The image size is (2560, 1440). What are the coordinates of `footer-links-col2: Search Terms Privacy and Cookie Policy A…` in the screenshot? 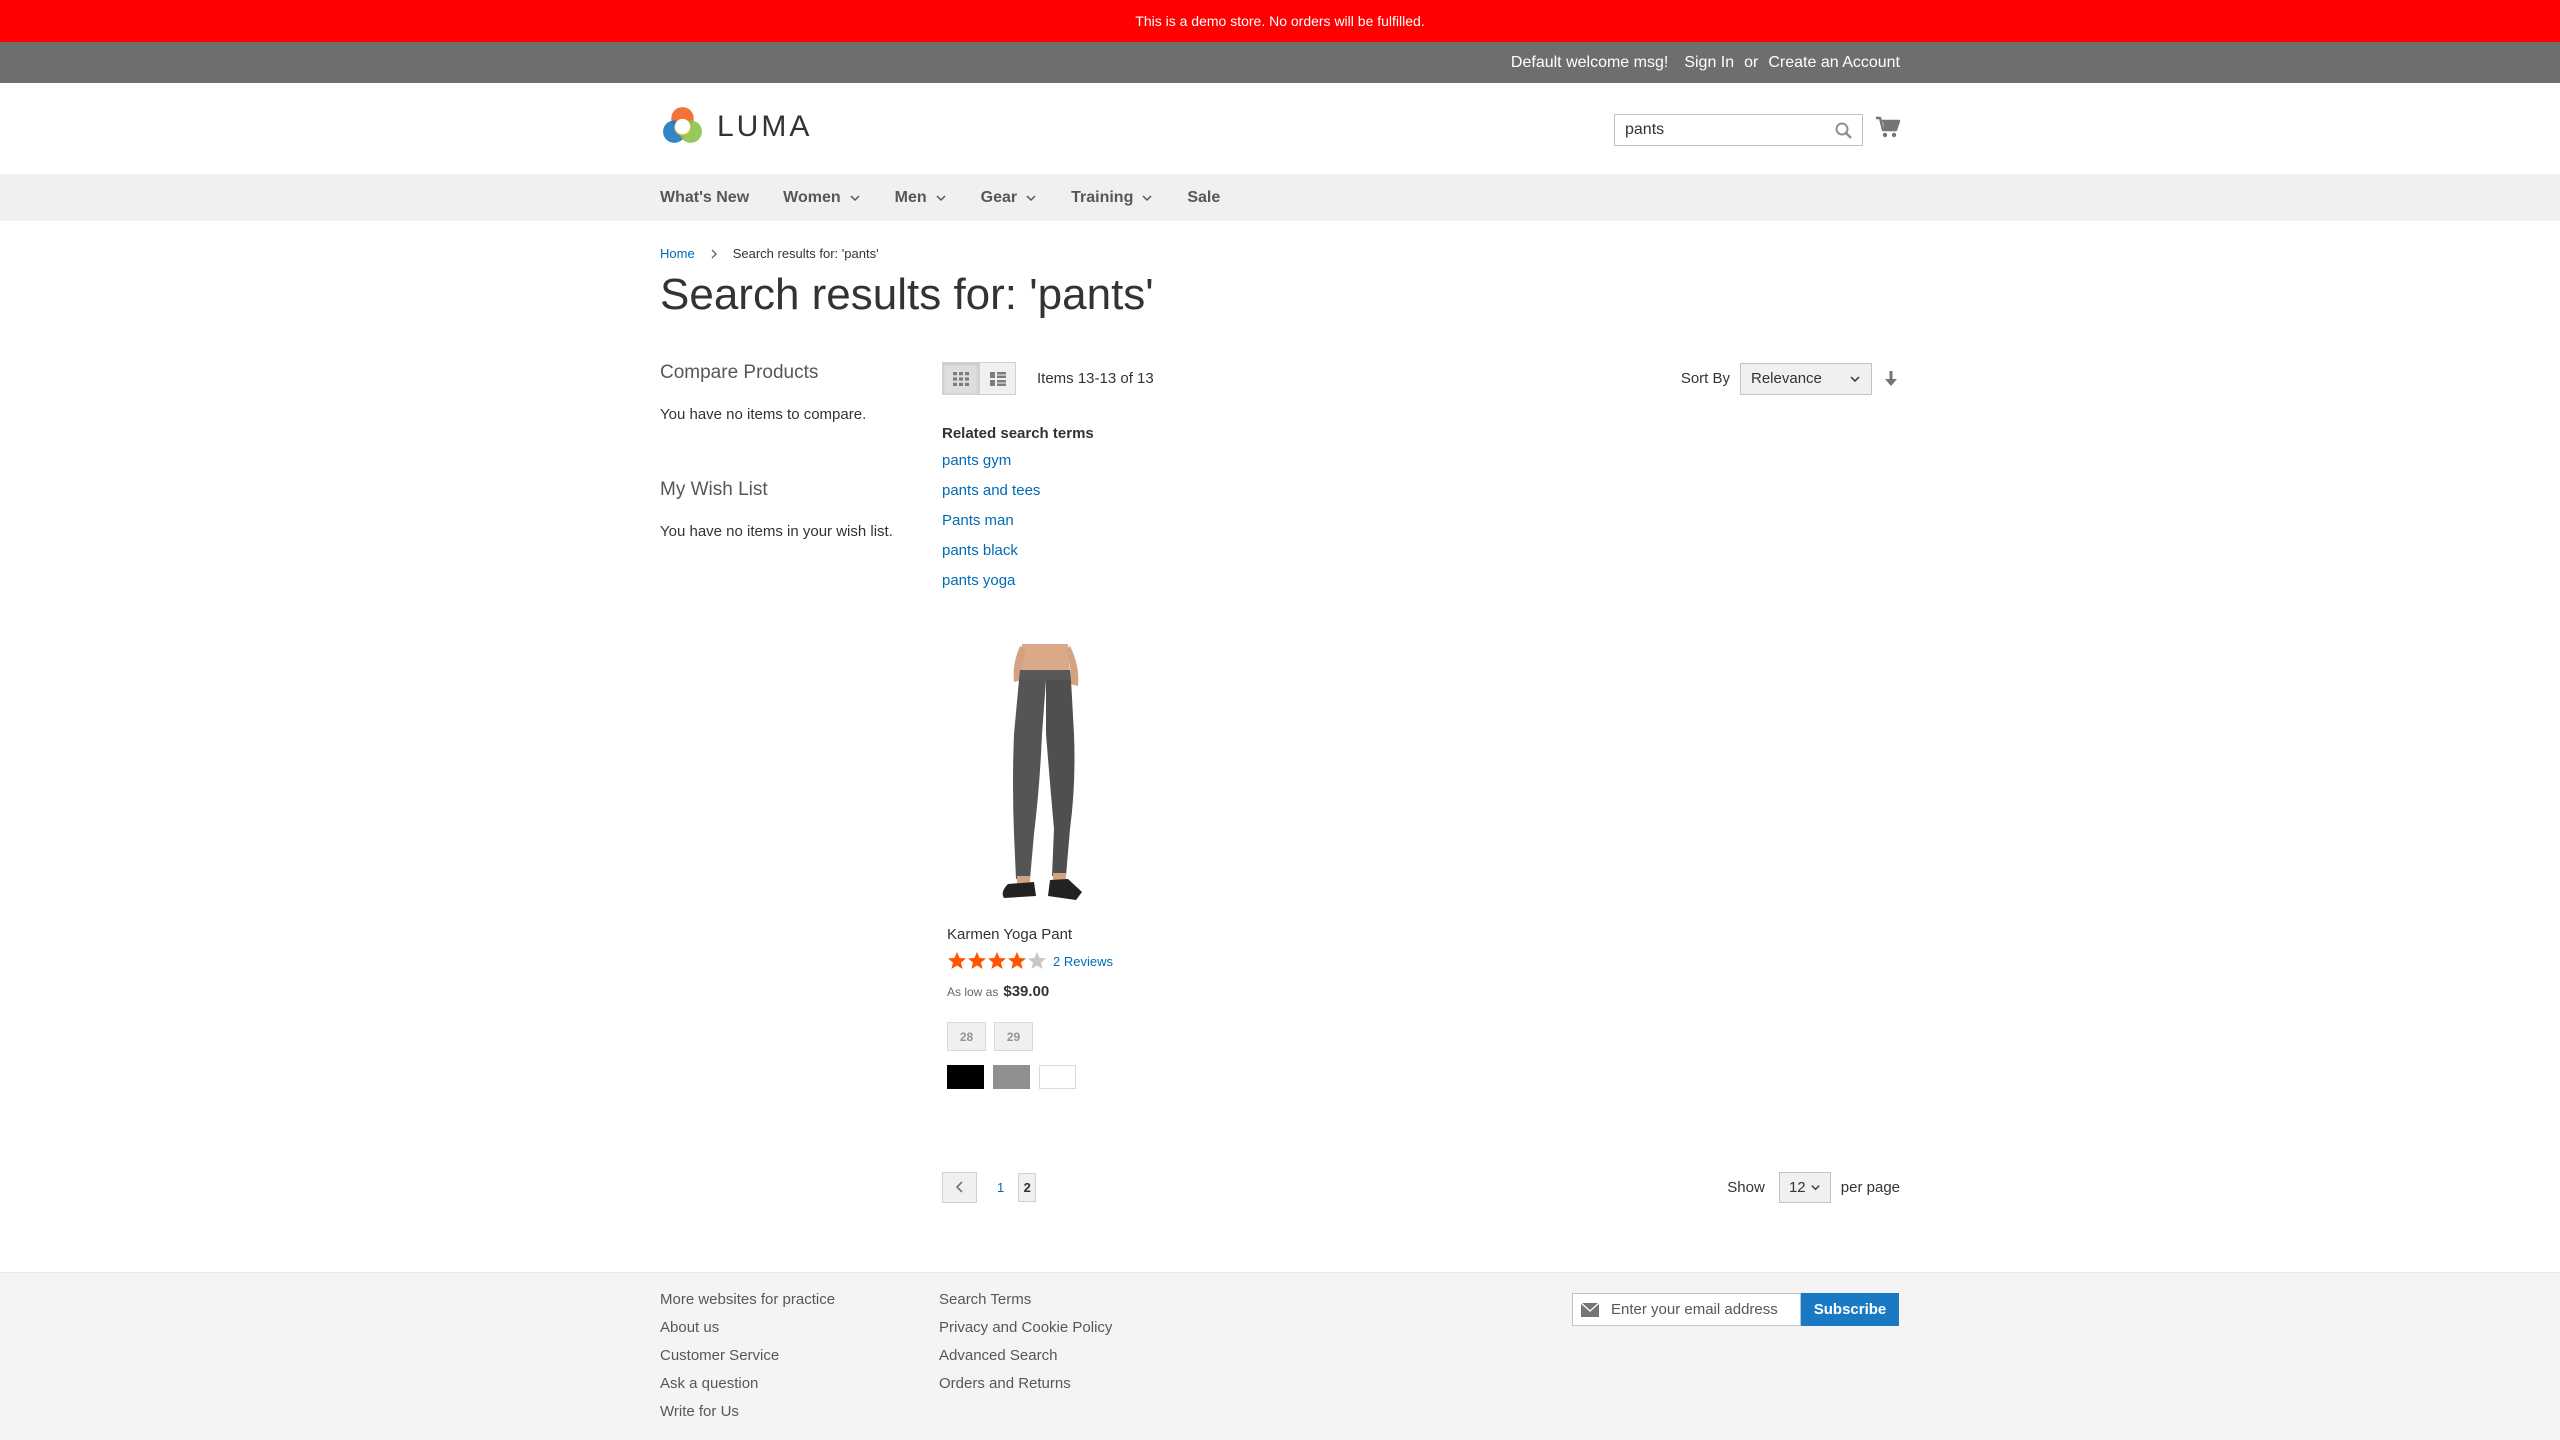 It's located at (1025, 1345).